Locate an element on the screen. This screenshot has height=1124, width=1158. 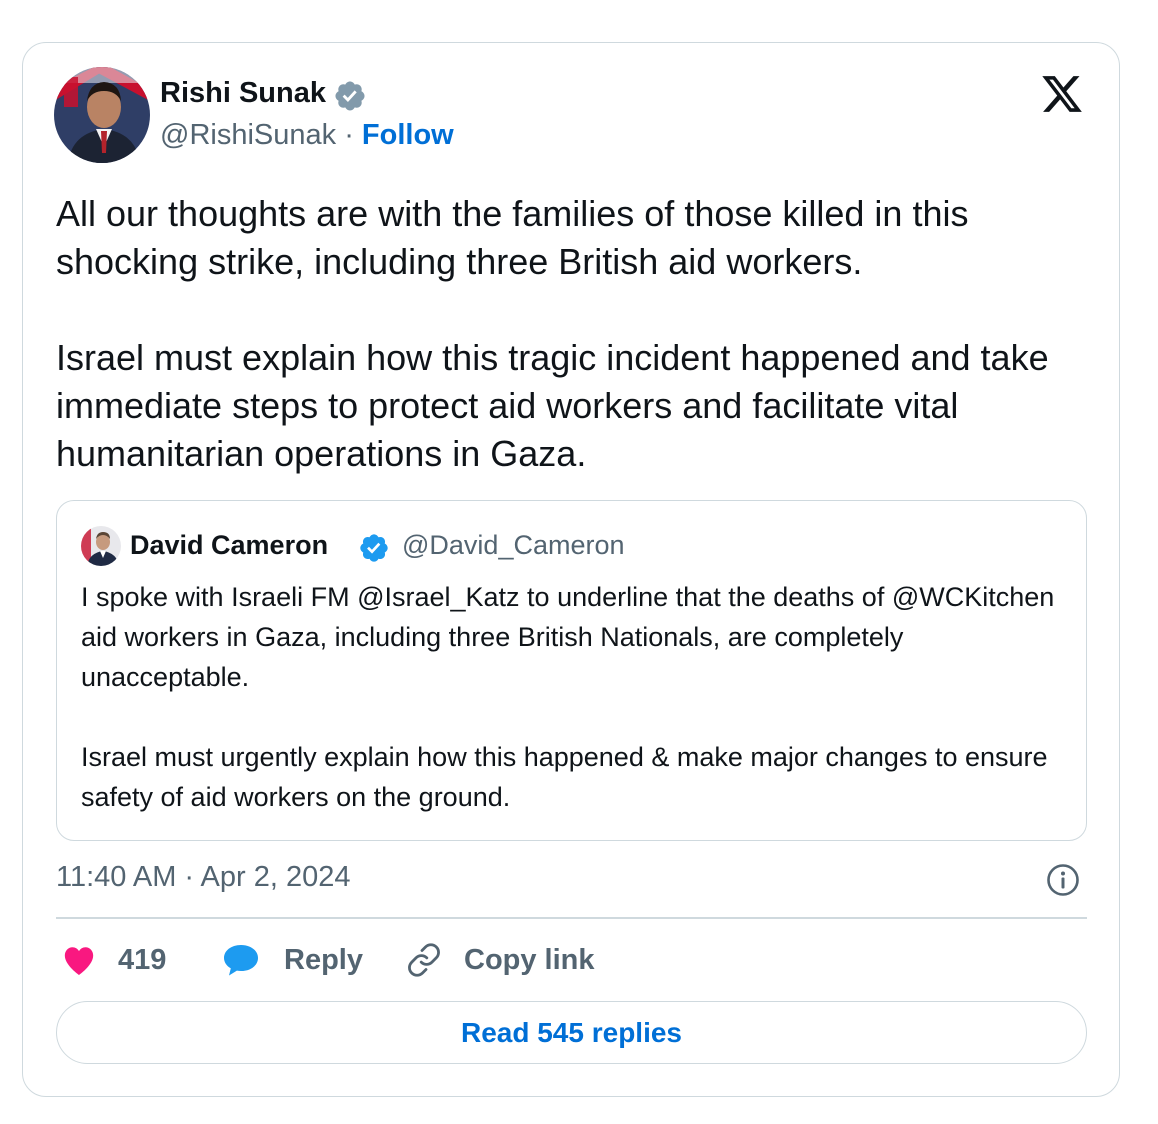
quoted-author-avatar is located at coordinates (101, 546).